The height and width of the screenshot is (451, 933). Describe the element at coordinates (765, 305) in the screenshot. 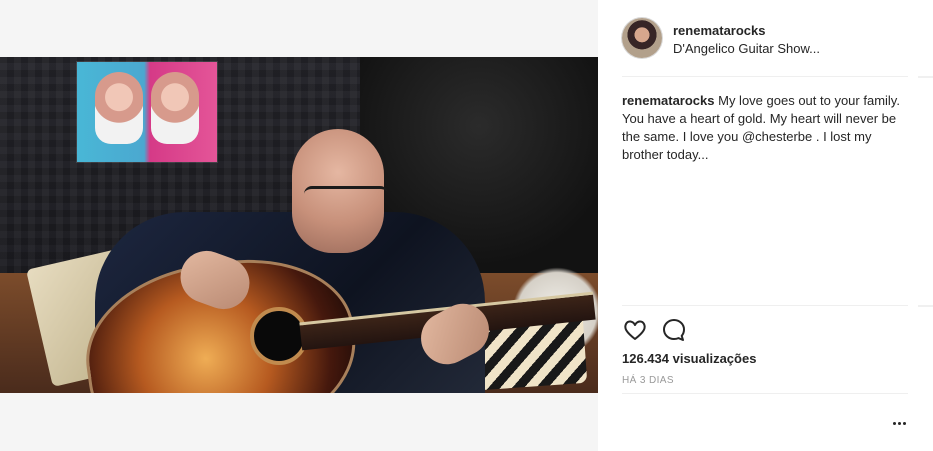

I see `actions-divider` at that location.